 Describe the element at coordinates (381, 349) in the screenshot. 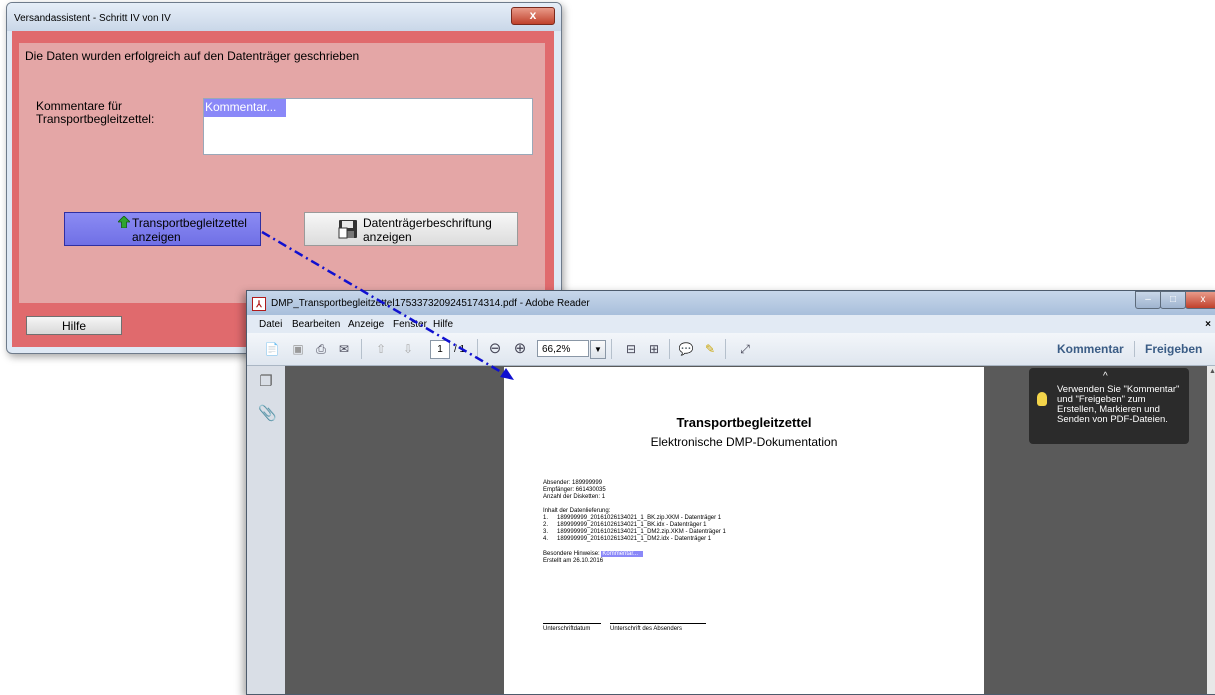

I see `page-up-icon: ⇧` at that location.